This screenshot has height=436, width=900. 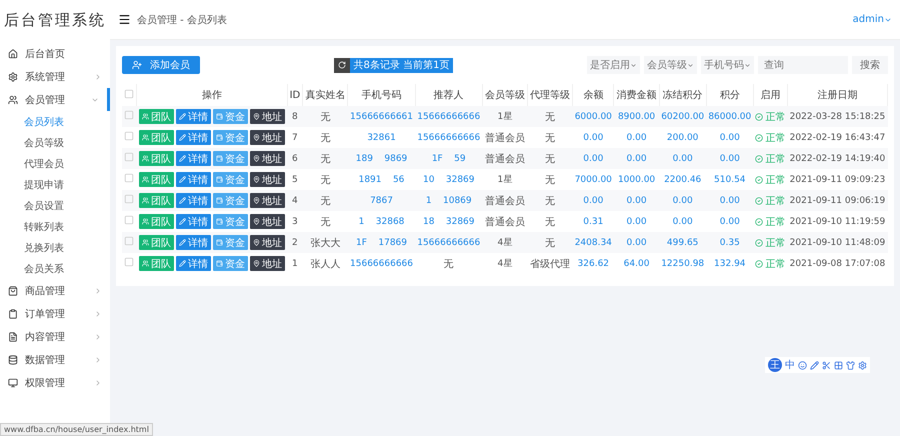 What do you see at coordinates (342, 65) in the screenshot?
I see `refresh-button` at bounding box center [342, 65].